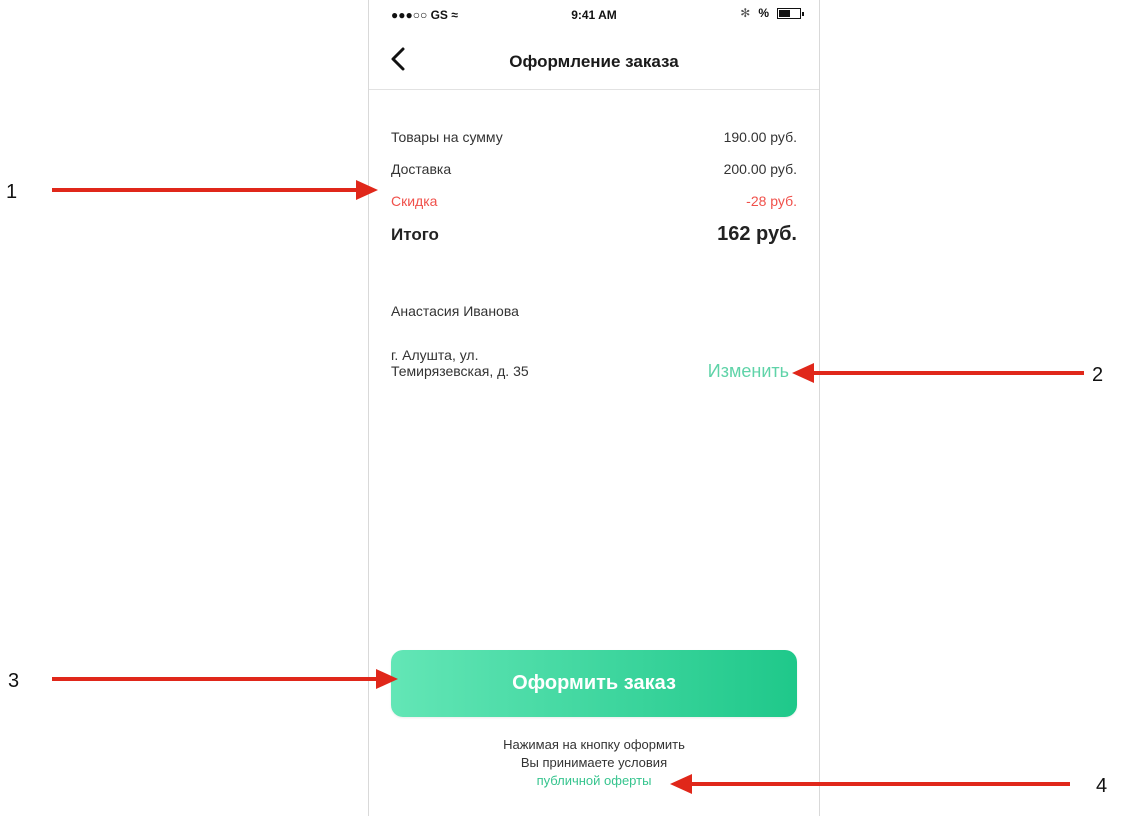  Describe the element at coordinates (594, 61) in the screenshot. I see `page-title: Оформление заказа` at that location.